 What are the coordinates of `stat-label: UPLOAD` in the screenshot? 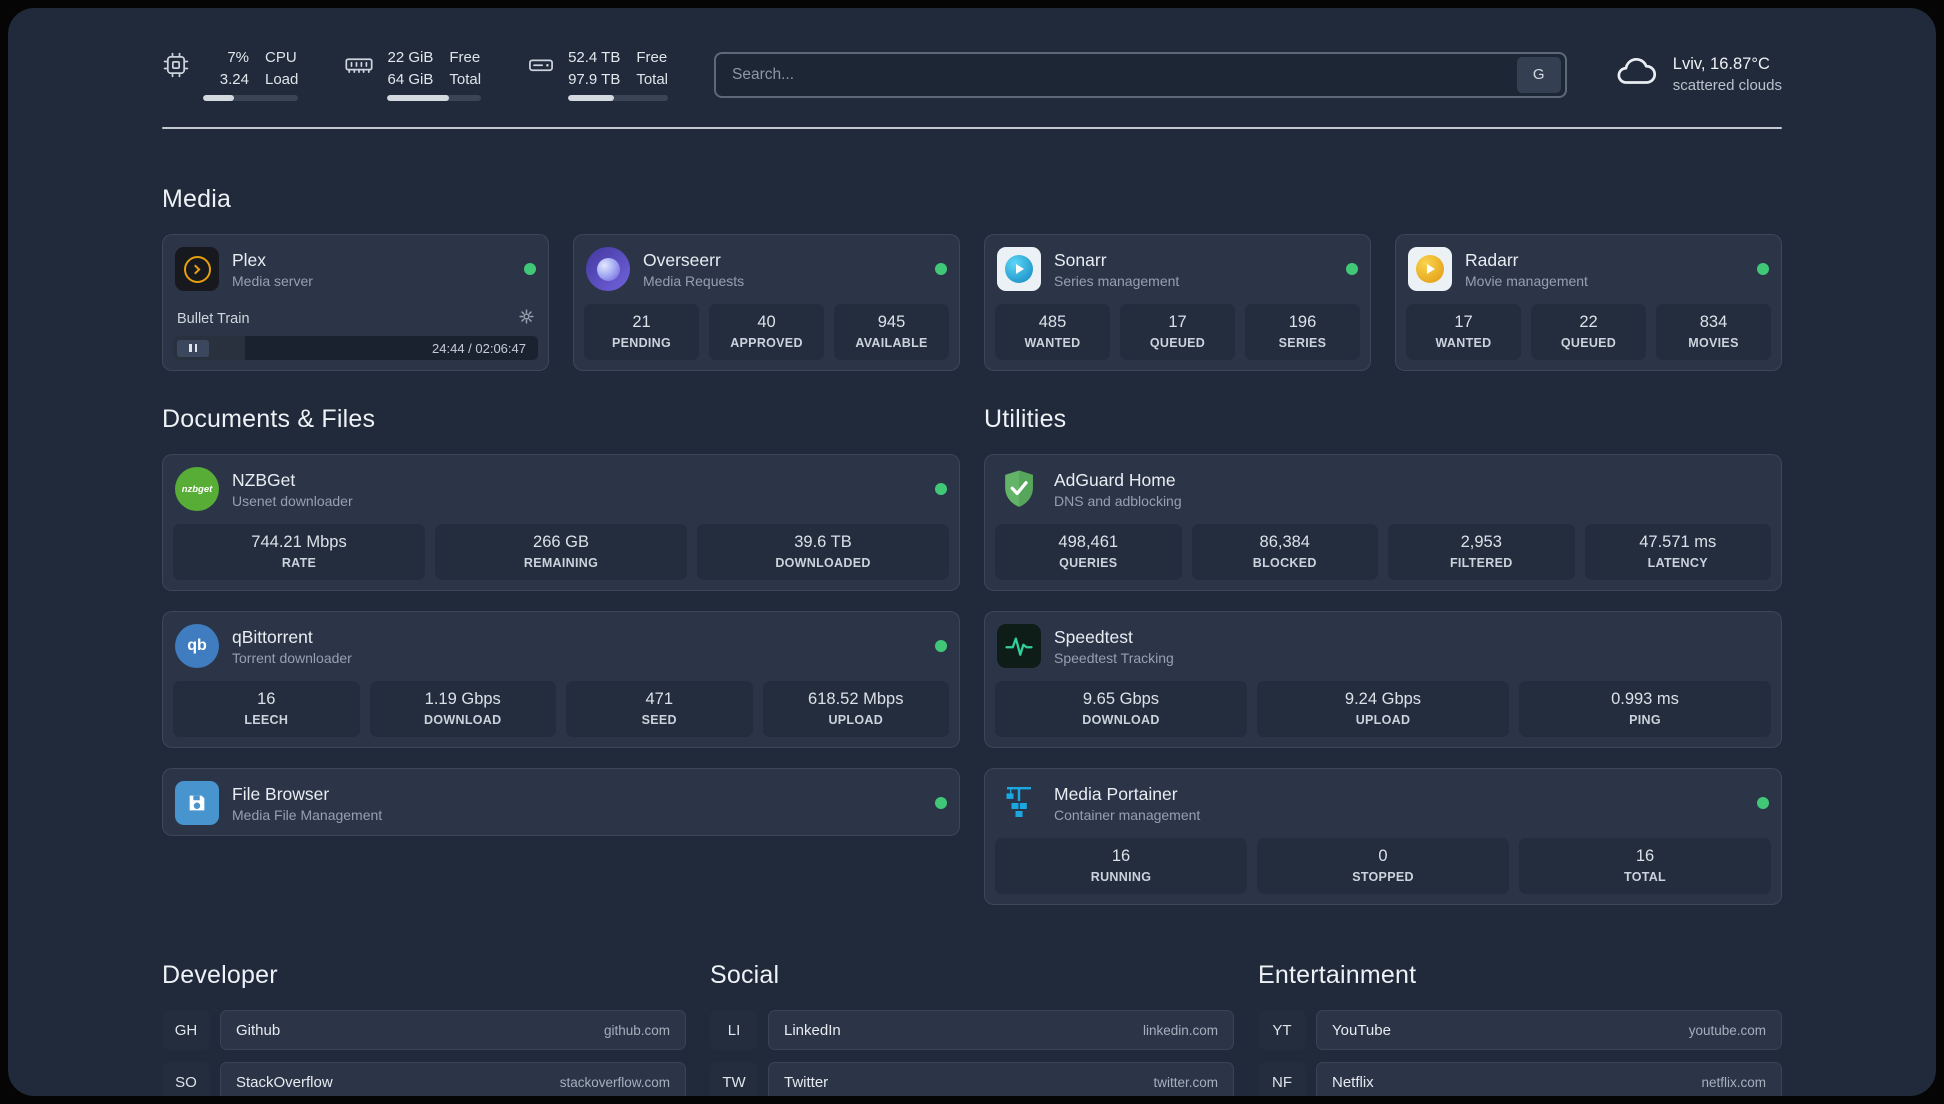 It's located at (856, 720).